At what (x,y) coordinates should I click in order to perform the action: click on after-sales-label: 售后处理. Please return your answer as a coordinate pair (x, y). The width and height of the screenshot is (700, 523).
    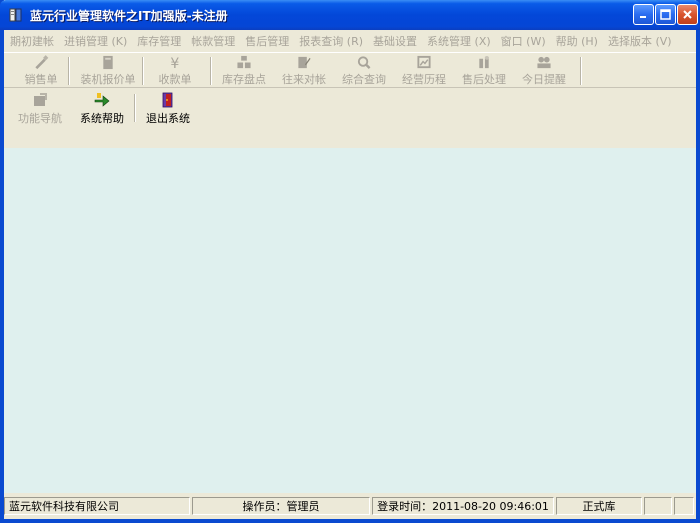
    Looking at the image, I should click on (484, 79).